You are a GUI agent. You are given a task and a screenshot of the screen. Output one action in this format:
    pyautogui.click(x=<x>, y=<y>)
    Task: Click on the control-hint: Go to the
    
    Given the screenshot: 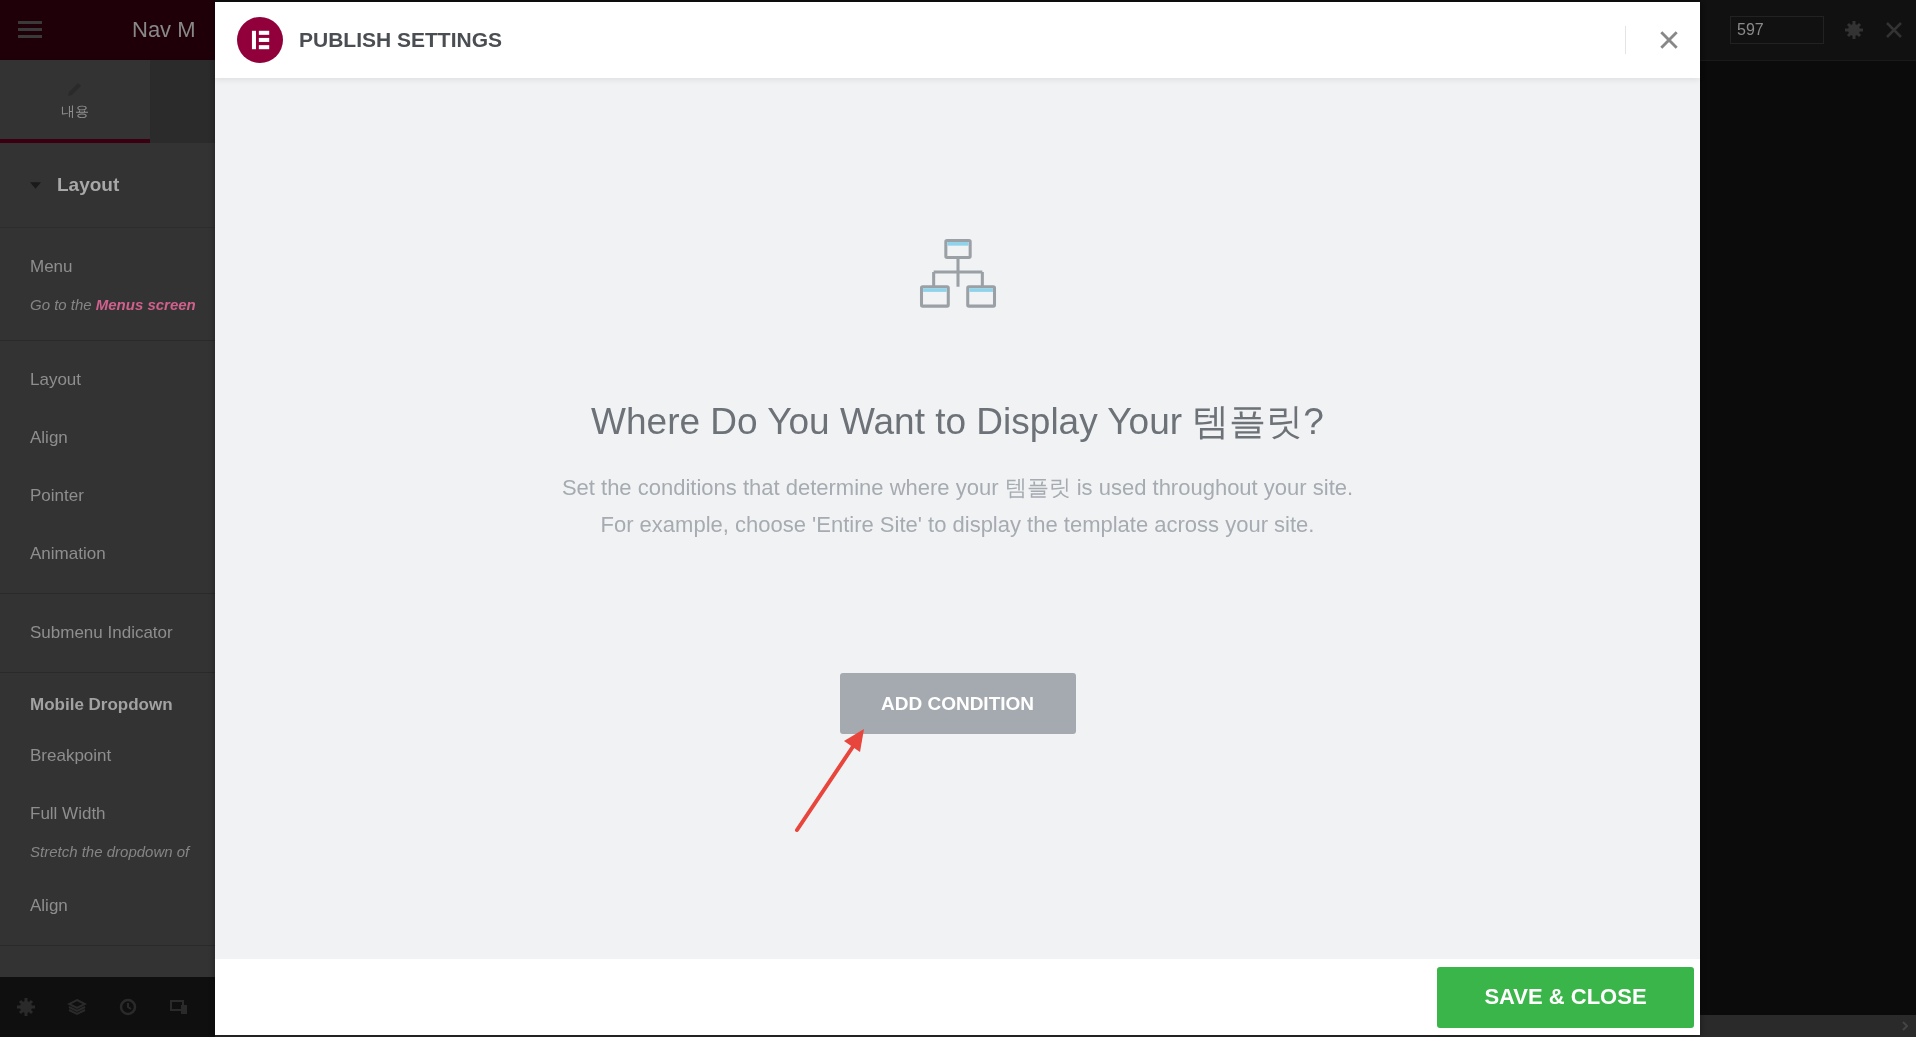 What is the action you would take?
    pyautogui.click(x=61, y=304)
    